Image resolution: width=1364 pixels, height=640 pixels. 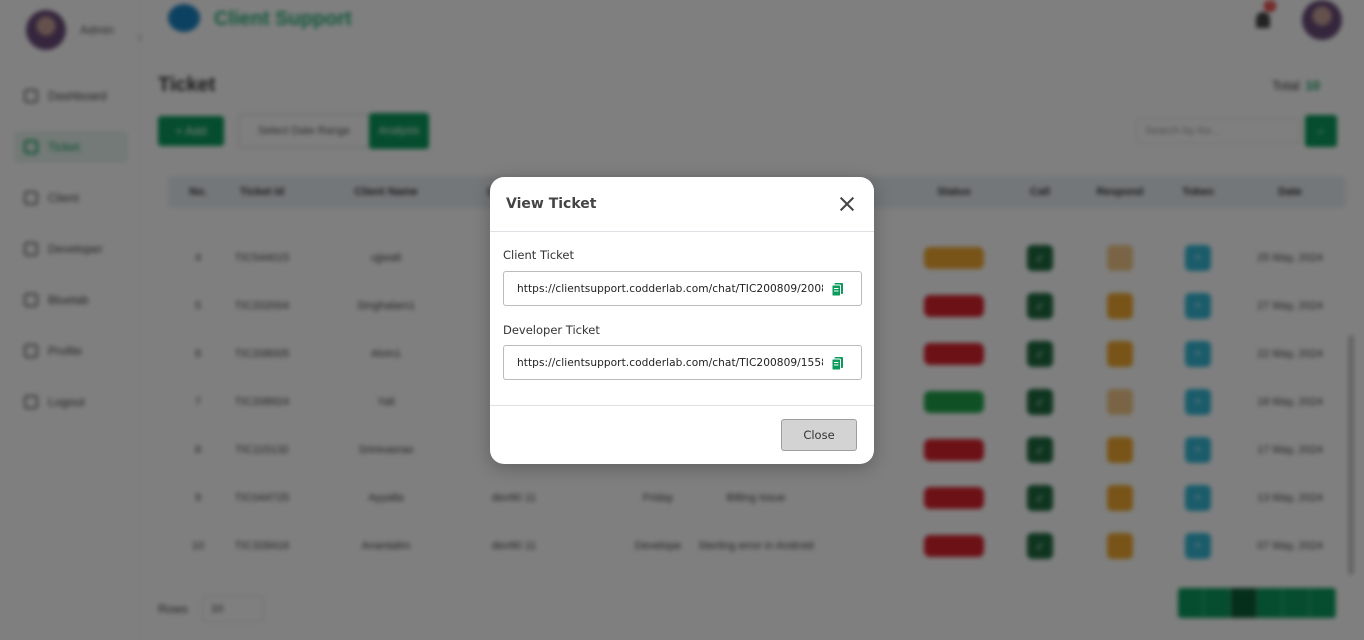 I want to click on developer-ticket-label: Developer Ticket, so click(x=551, y=330).